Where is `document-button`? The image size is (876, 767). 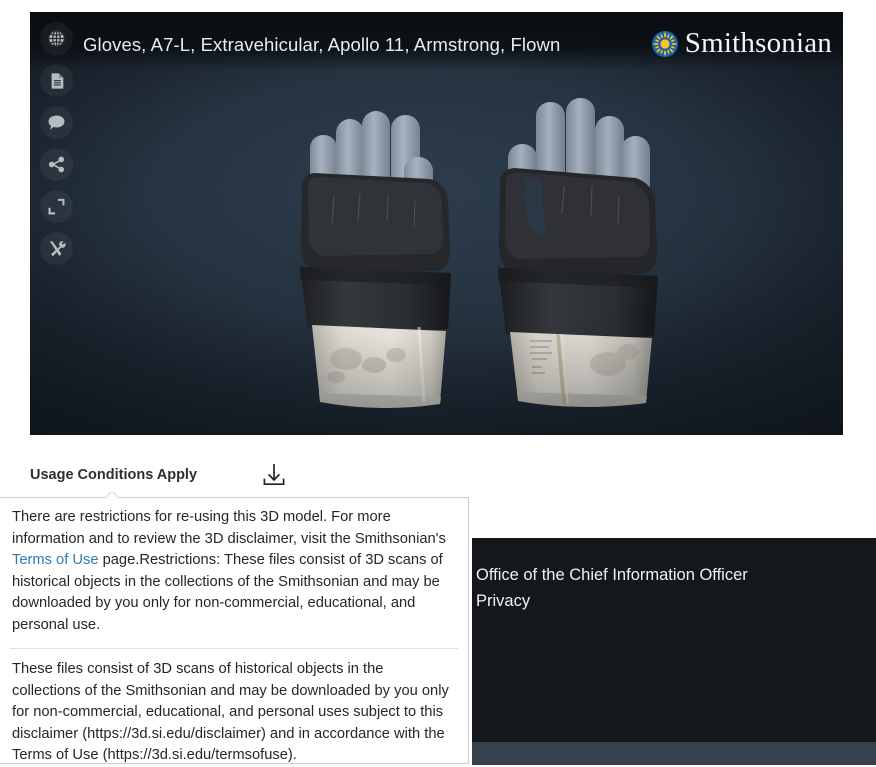
document-button is located at coordinates (56, 80).